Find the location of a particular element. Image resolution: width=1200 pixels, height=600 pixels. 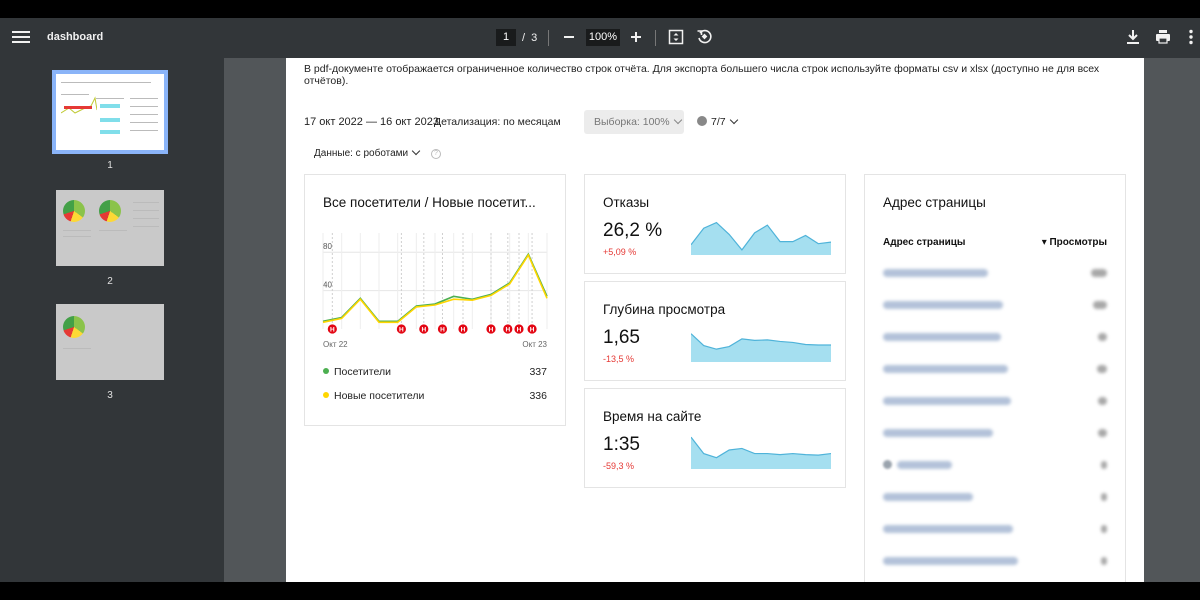

metric-value: 1,65 is located at coordinates (621, 337).